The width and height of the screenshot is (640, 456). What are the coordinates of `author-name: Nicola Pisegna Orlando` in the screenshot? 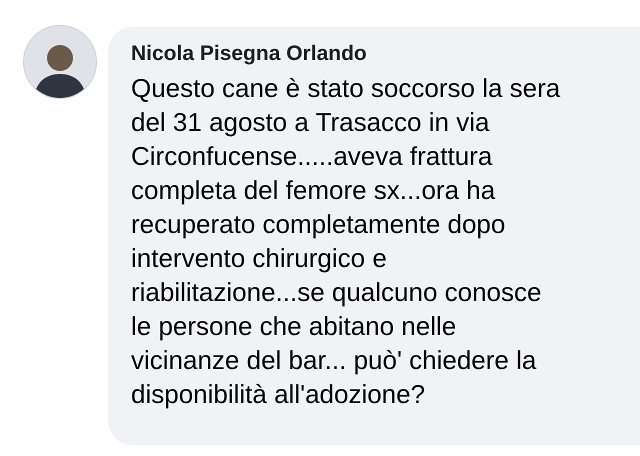 It's located at (249, 54).